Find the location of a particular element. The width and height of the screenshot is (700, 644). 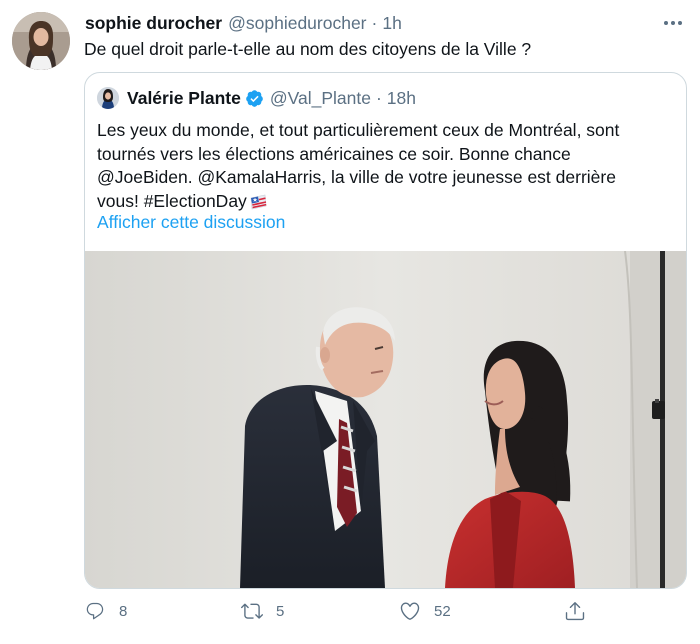

share-button is located at coordinates (575, 611).